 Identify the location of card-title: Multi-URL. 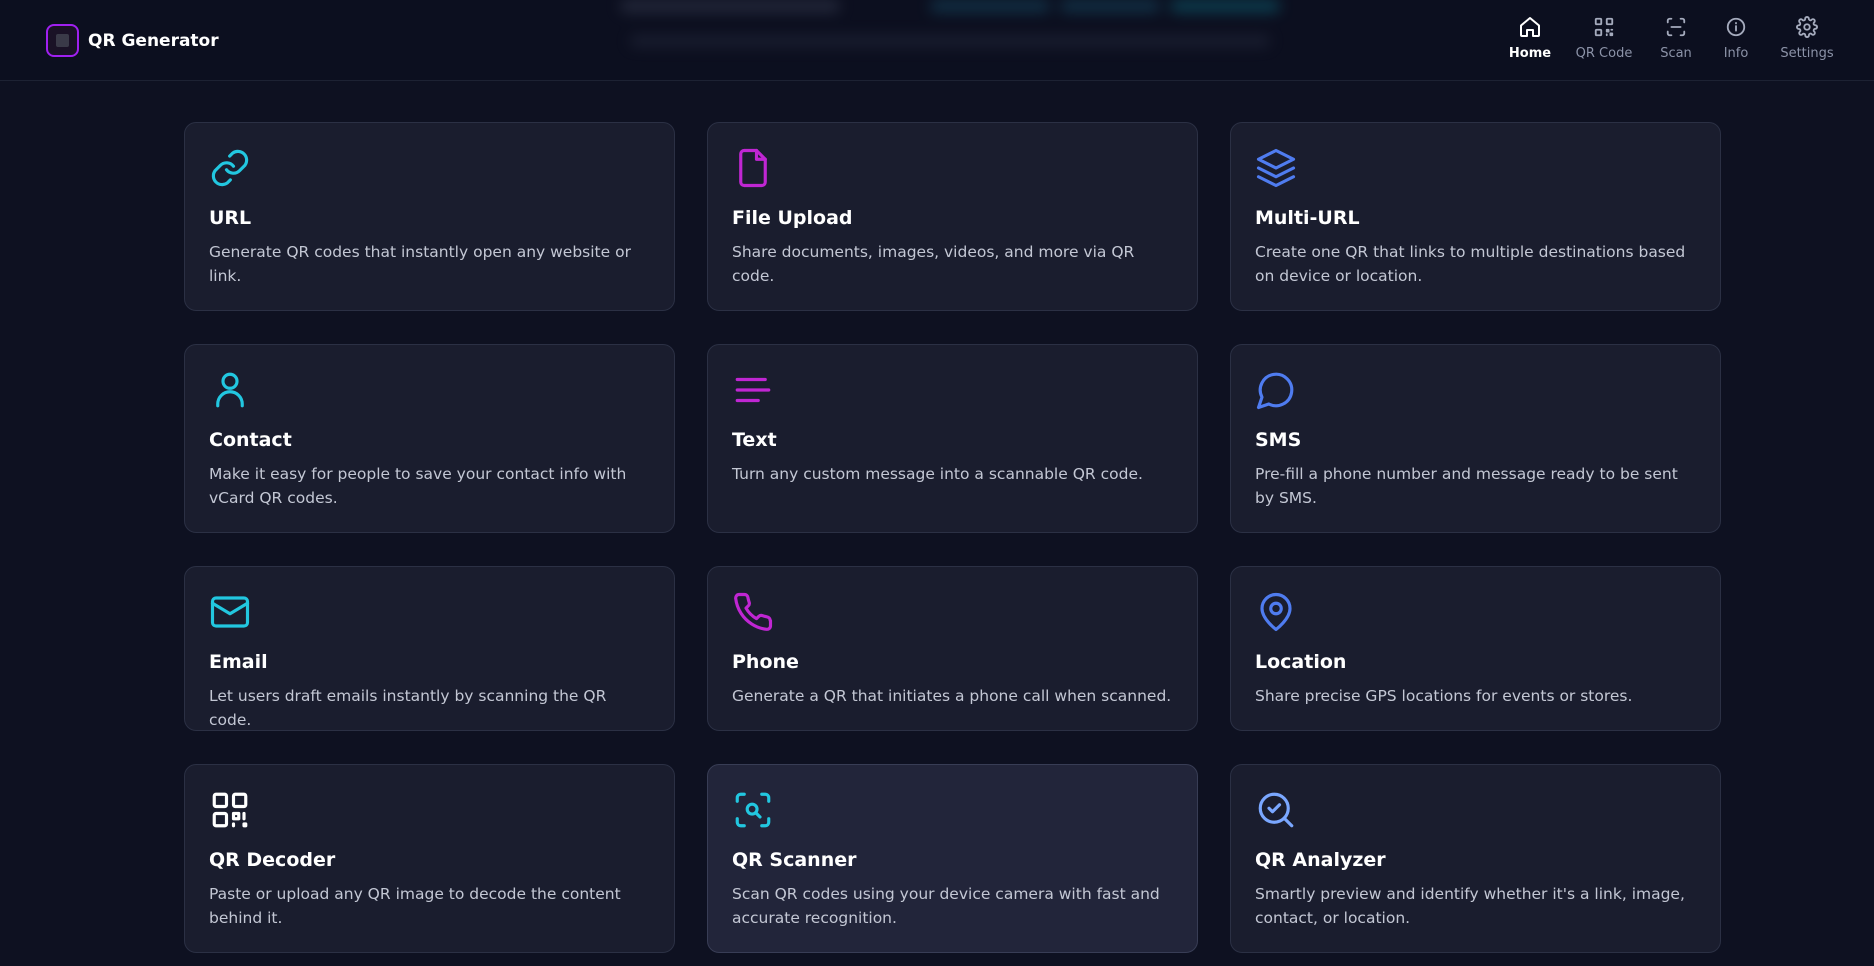
(1307, 218).